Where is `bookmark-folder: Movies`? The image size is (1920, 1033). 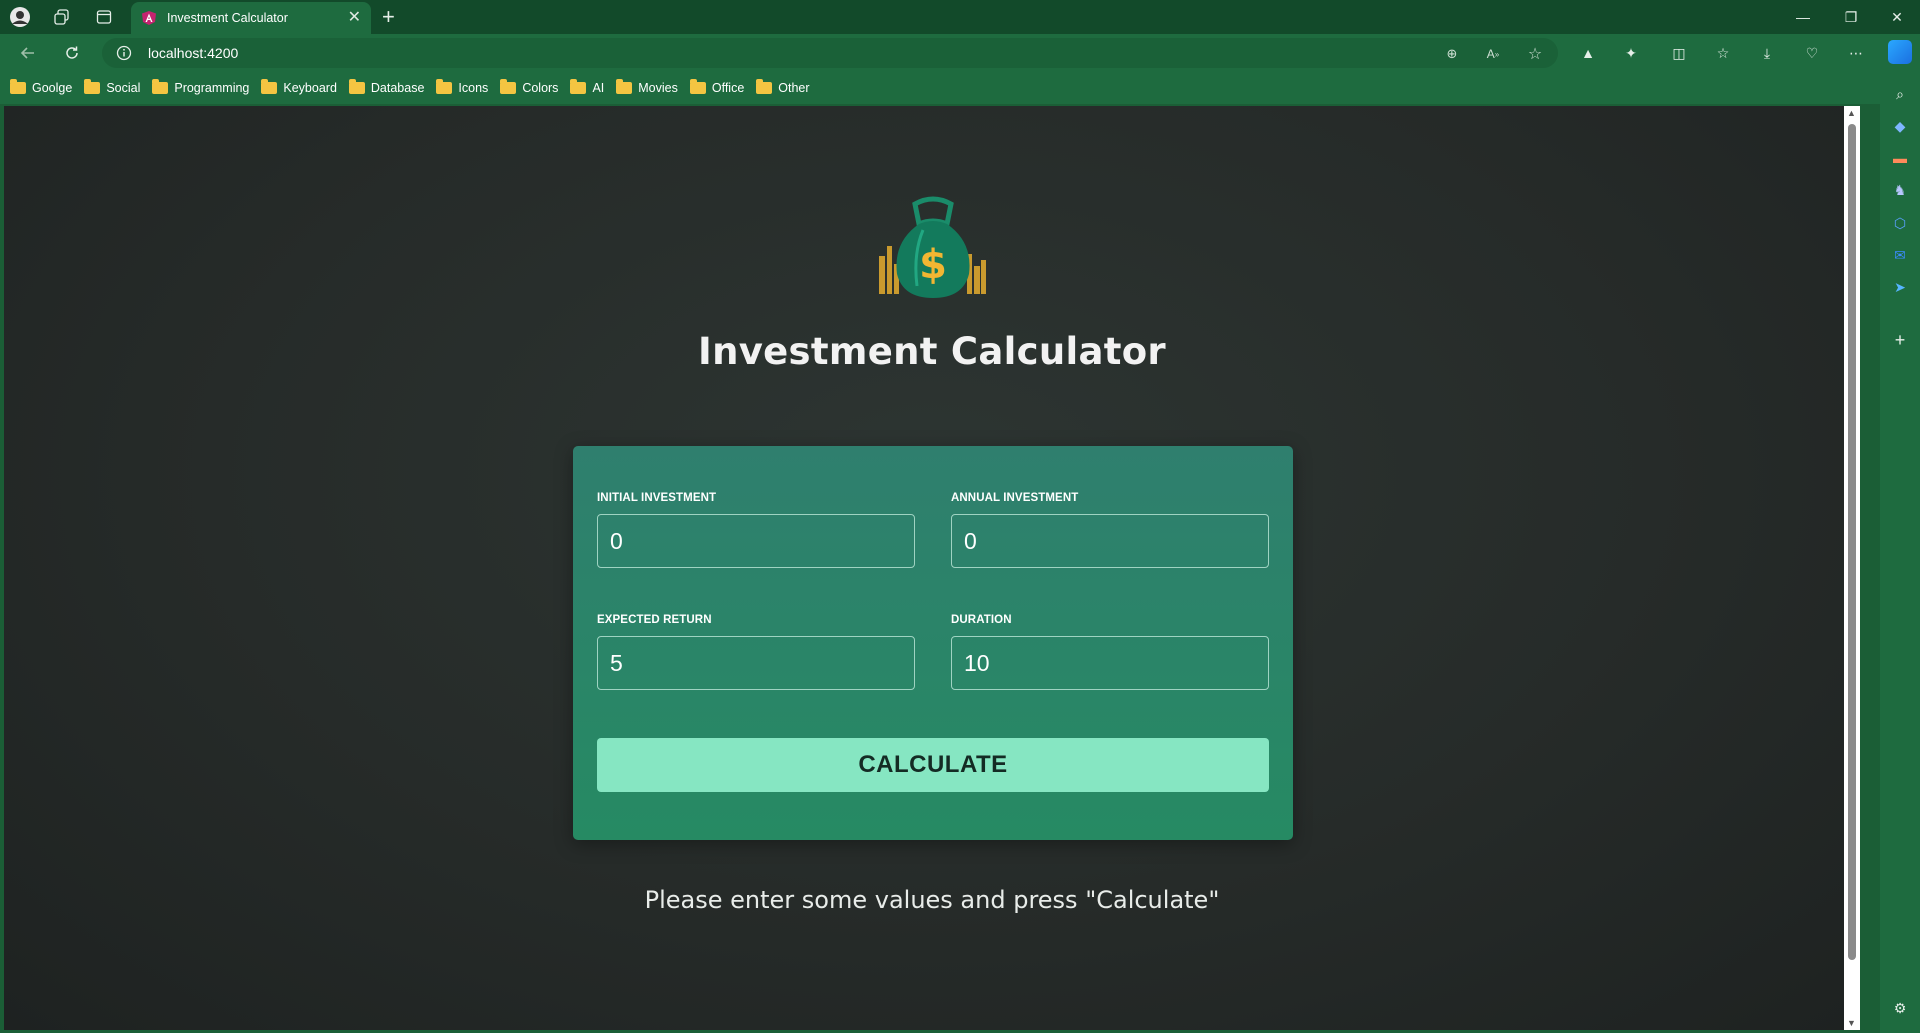
bookmark-folder: Movies is located at coordinates (647, 87).